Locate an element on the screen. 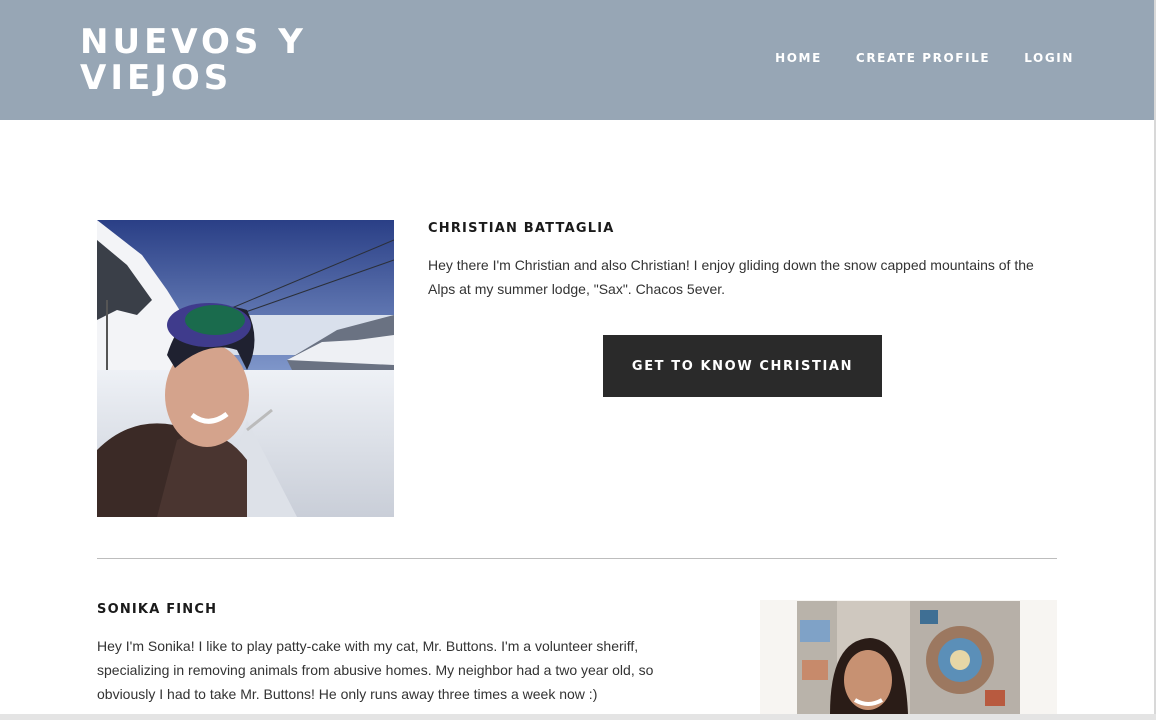 This screenshot has width=1156, height=720. profile-name-christian: CHRISTIAN BATTAGLIA is located at coordinates (521, 228).